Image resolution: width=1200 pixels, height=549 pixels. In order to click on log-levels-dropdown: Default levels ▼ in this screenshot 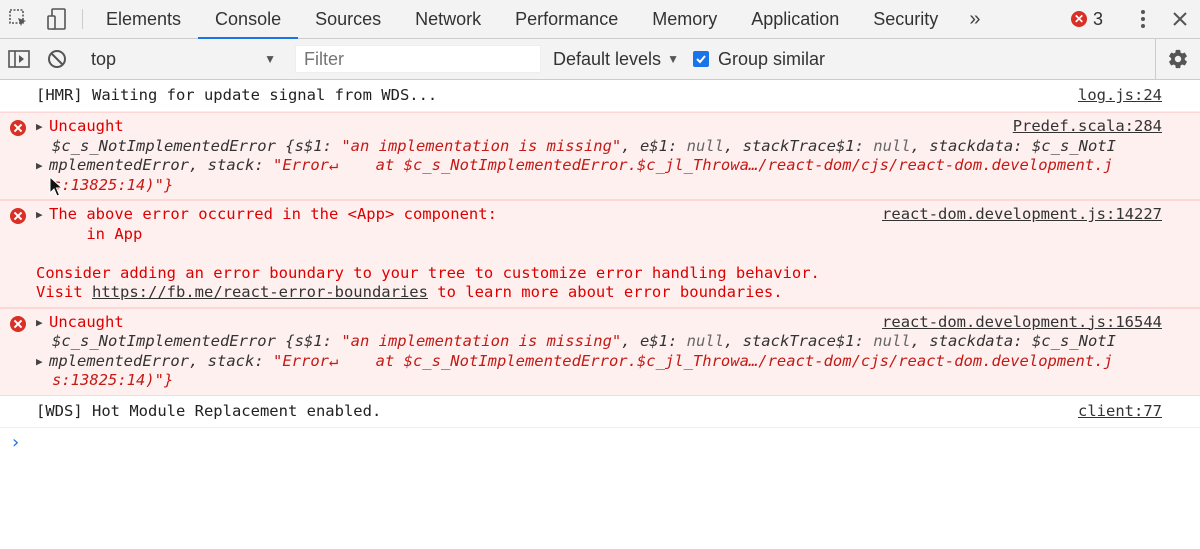, I will do `click(616, 59)`.